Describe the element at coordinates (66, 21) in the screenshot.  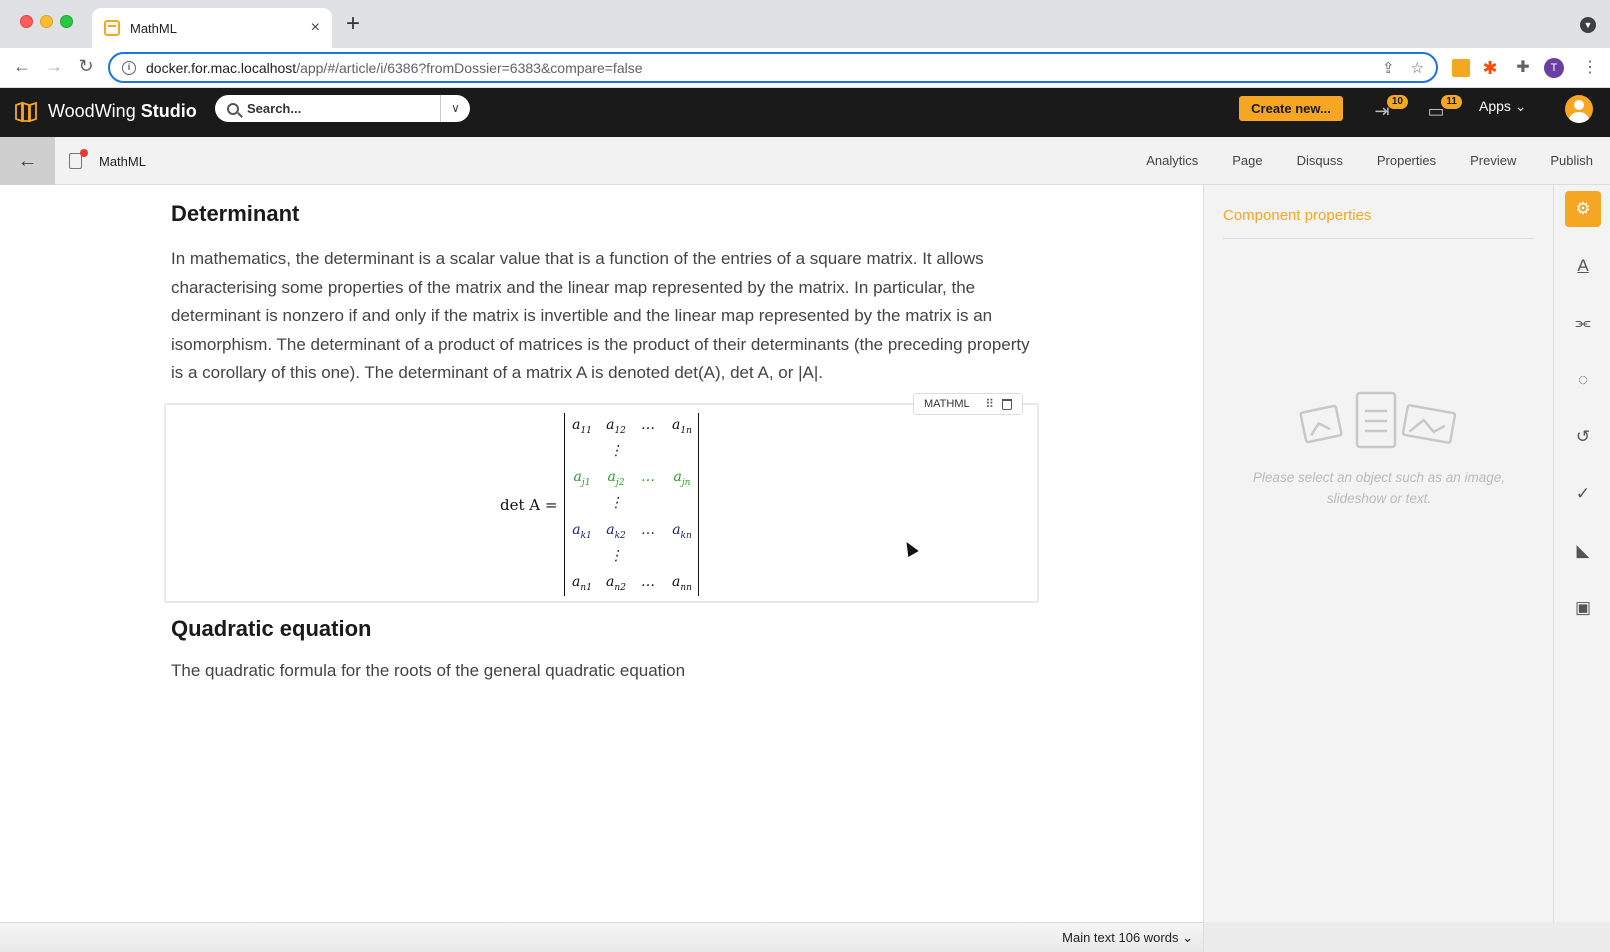
I see `window-zoom-button` at that location.